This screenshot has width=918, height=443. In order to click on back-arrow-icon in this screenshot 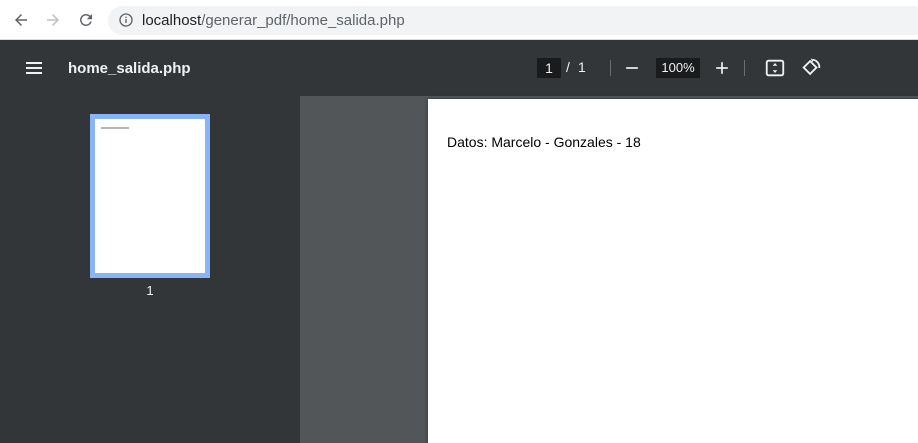, I will do `click(21, 20)`.